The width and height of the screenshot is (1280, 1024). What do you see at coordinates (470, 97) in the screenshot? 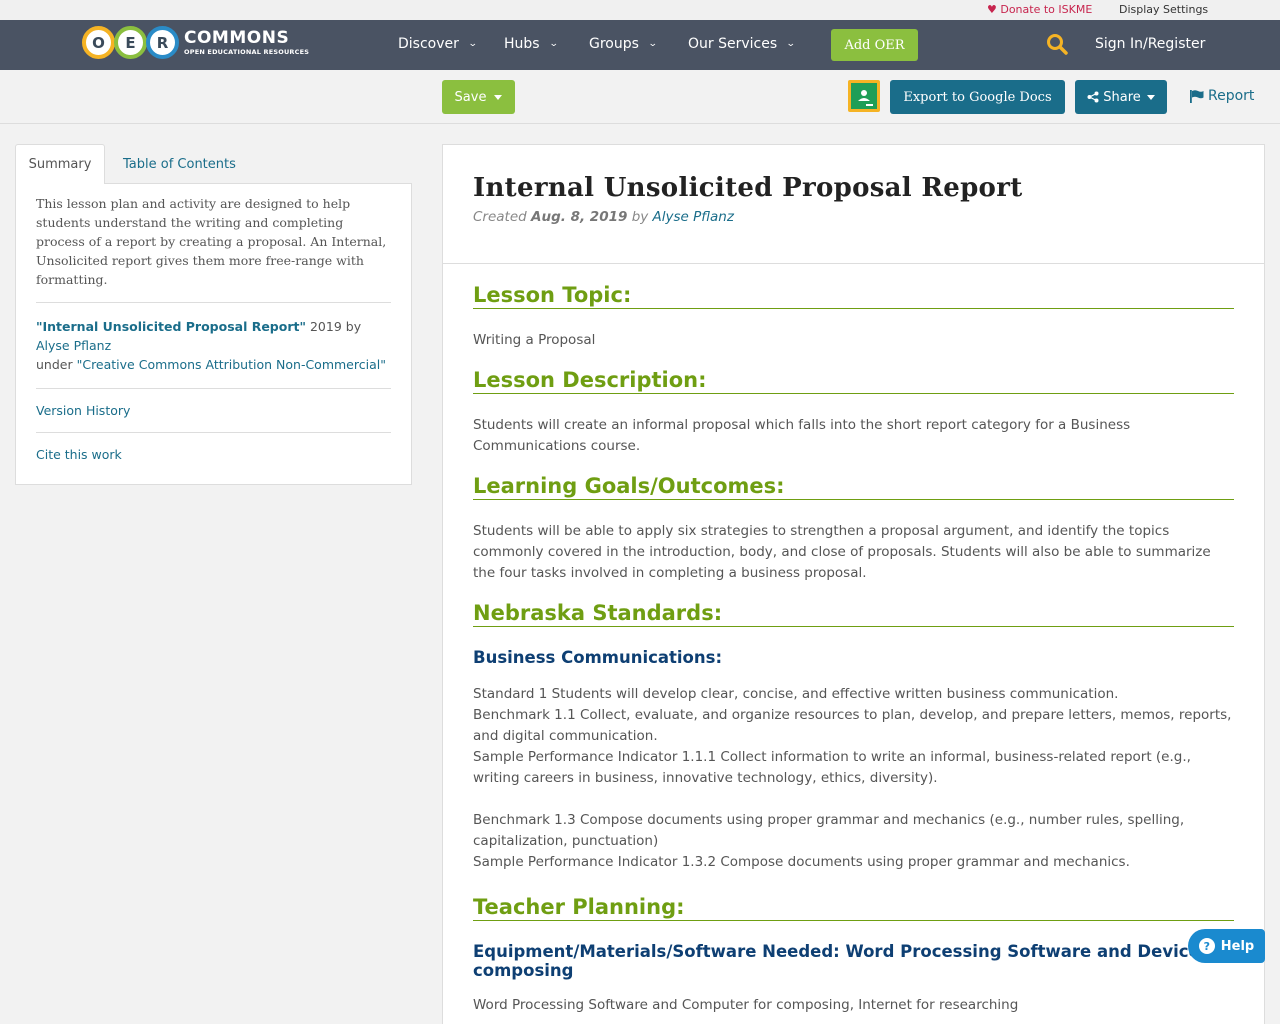
I see `save-label: Save` at bounding box center [470, 97].